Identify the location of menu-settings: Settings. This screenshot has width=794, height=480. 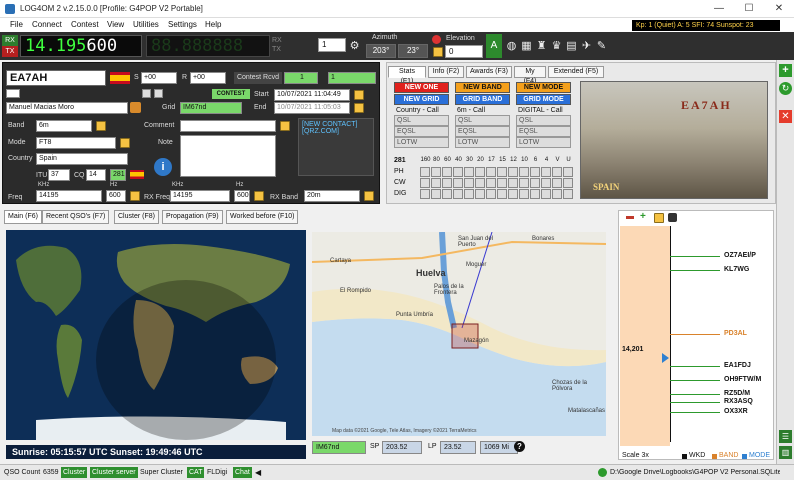
(182, 24).